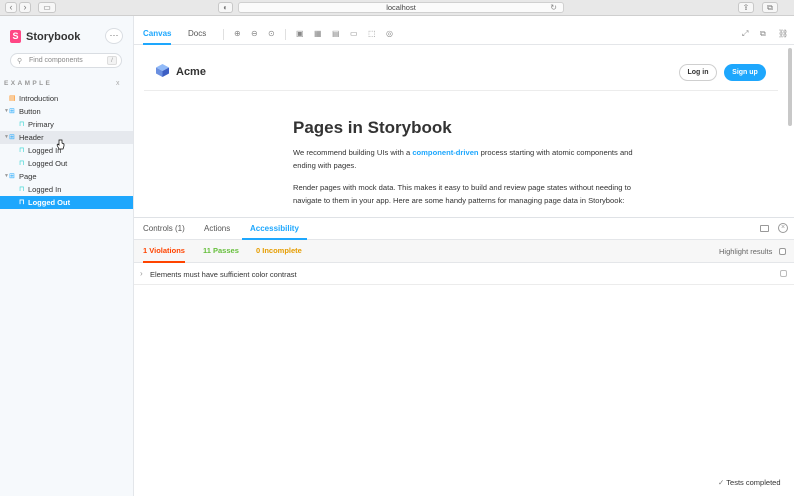 This screenshot has width=794, height=496. I want to click on sidebar-item-header-logged-in: ⊓ Logged In, so click(66, 150).